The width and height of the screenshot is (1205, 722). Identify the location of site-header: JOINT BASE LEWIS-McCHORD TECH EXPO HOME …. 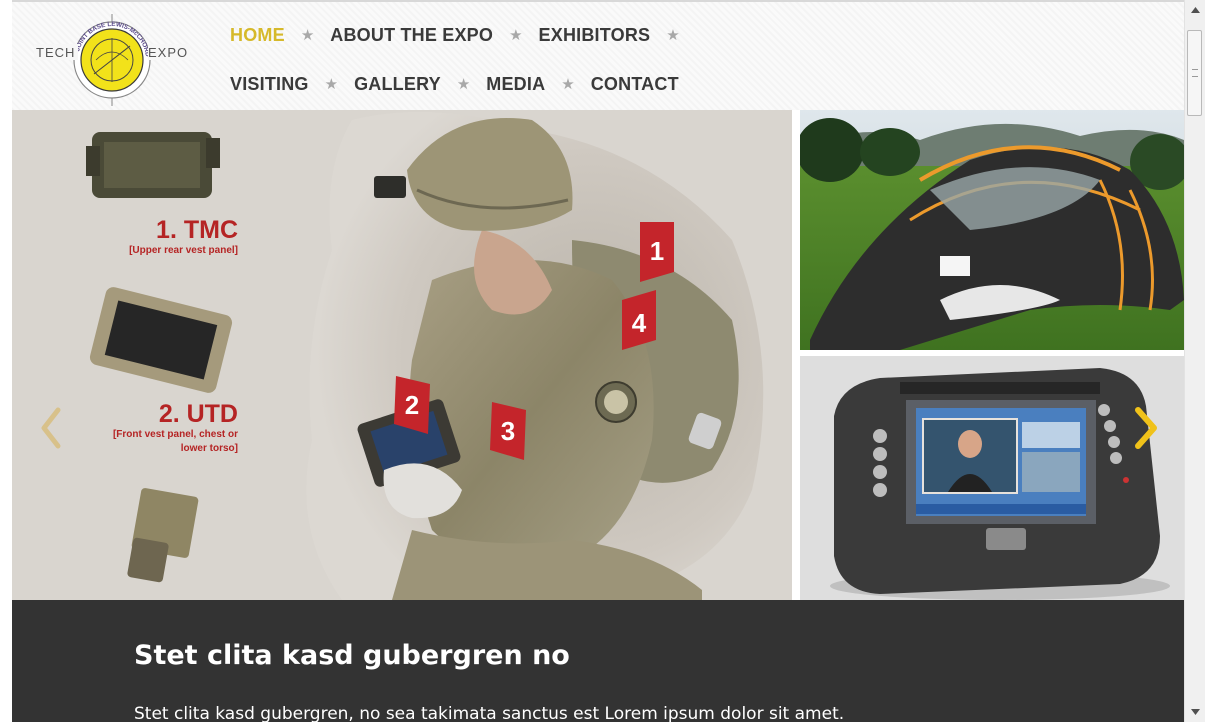
(598, 55).